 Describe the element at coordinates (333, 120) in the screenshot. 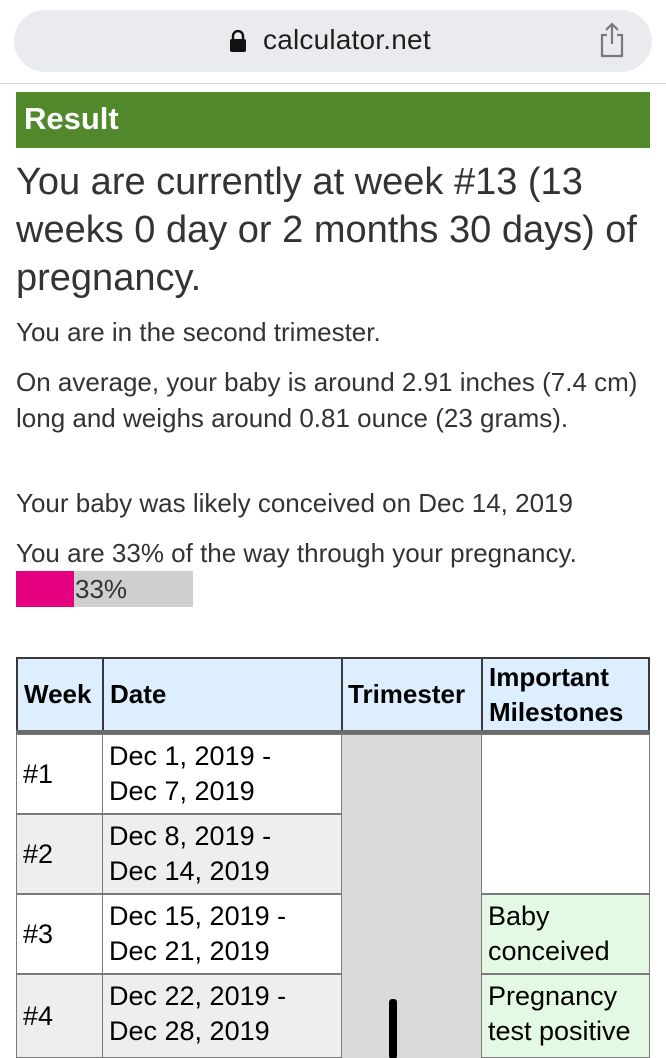

I see `result-header: Result` at that location.